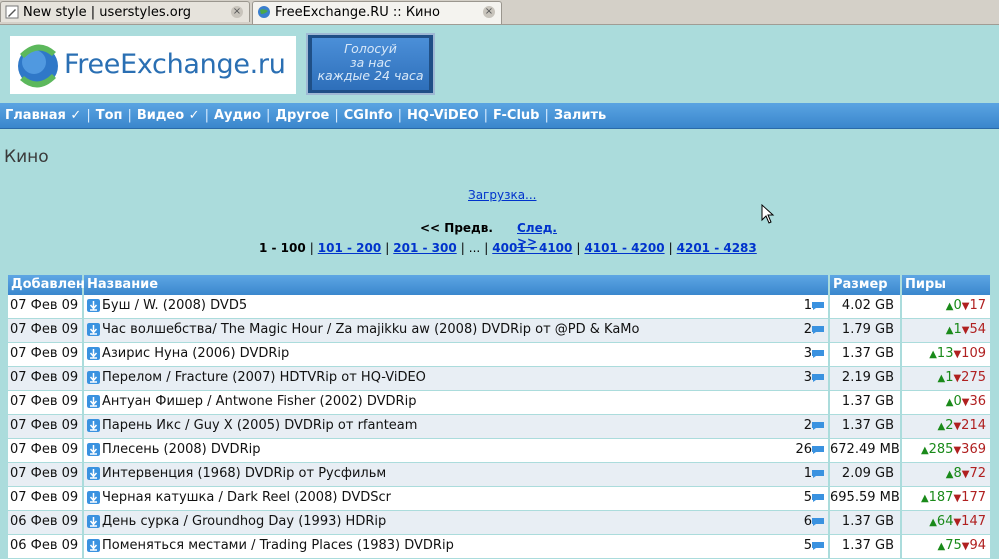  I want to click on column-header-name: Название, so click(457, 285).